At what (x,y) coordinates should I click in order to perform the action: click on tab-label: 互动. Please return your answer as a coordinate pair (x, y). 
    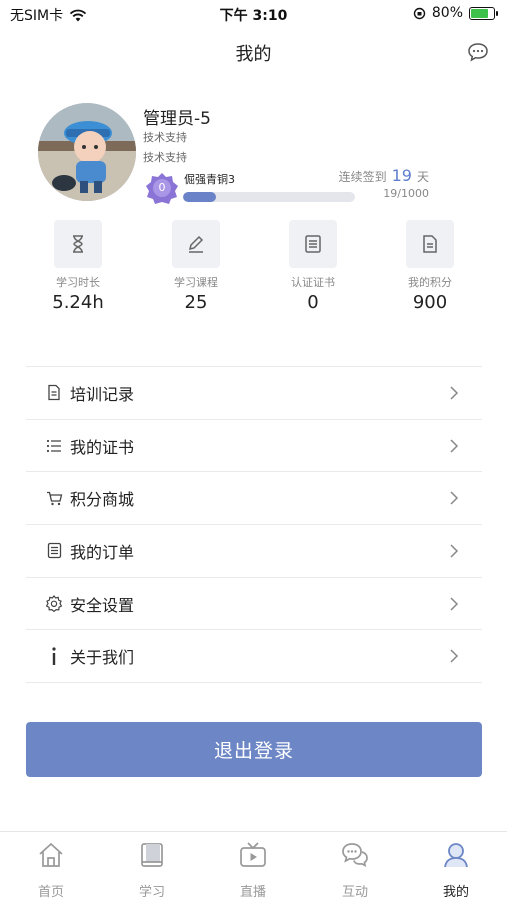
    Looking at the image, I should click on (354, 892).